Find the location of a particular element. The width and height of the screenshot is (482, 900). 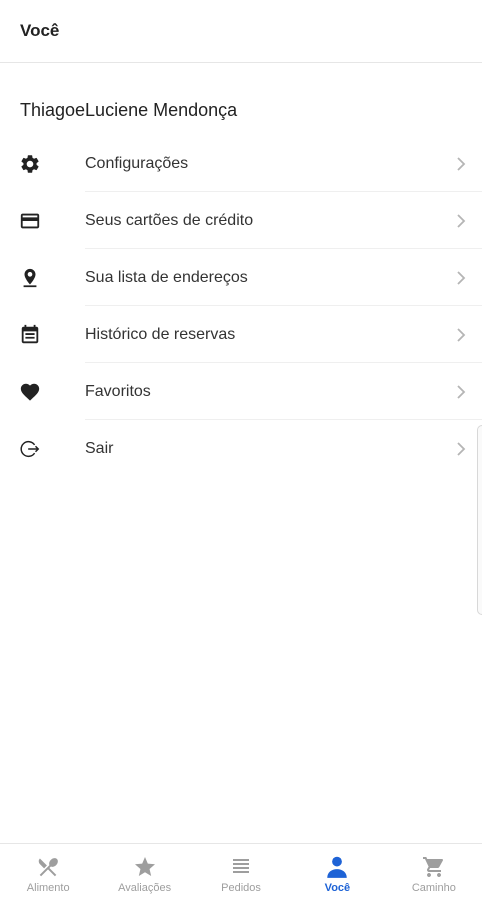

user-name: ThiagoeLuciene Mendonça is located at coordinates (129, 110).